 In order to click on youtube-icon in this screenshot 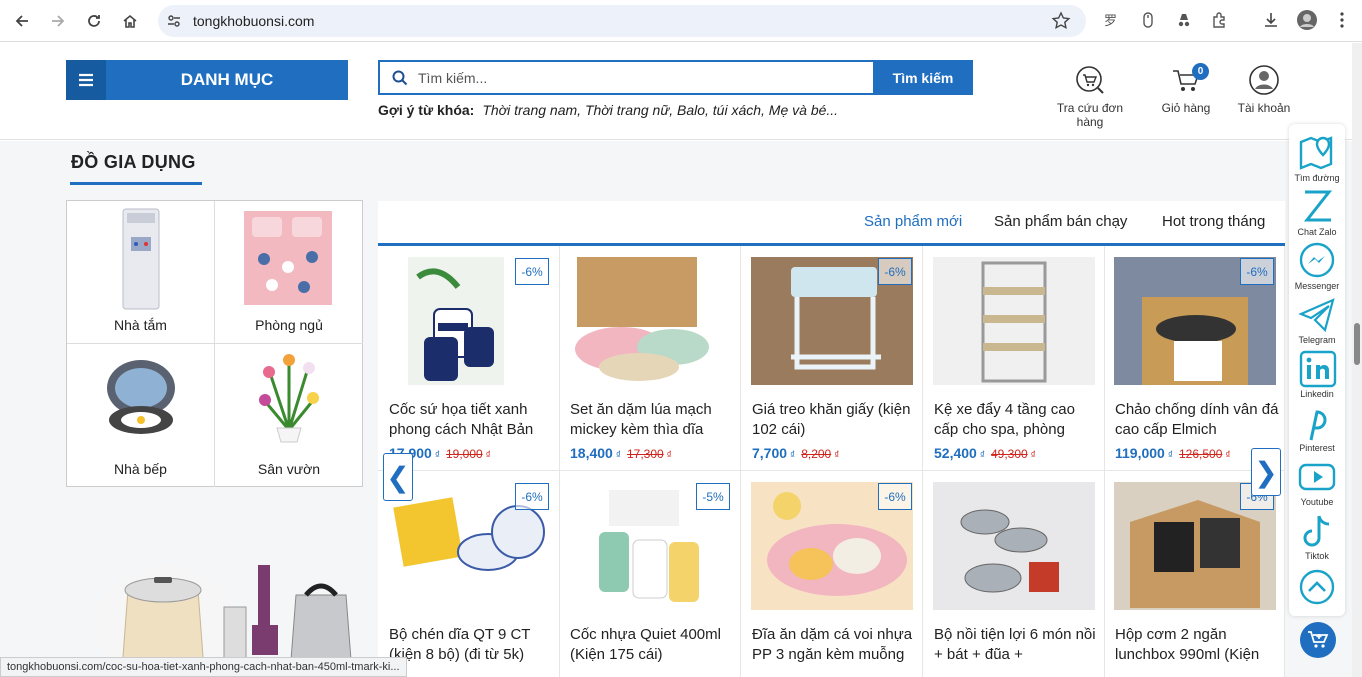, I will do `click(1317, 477)`.